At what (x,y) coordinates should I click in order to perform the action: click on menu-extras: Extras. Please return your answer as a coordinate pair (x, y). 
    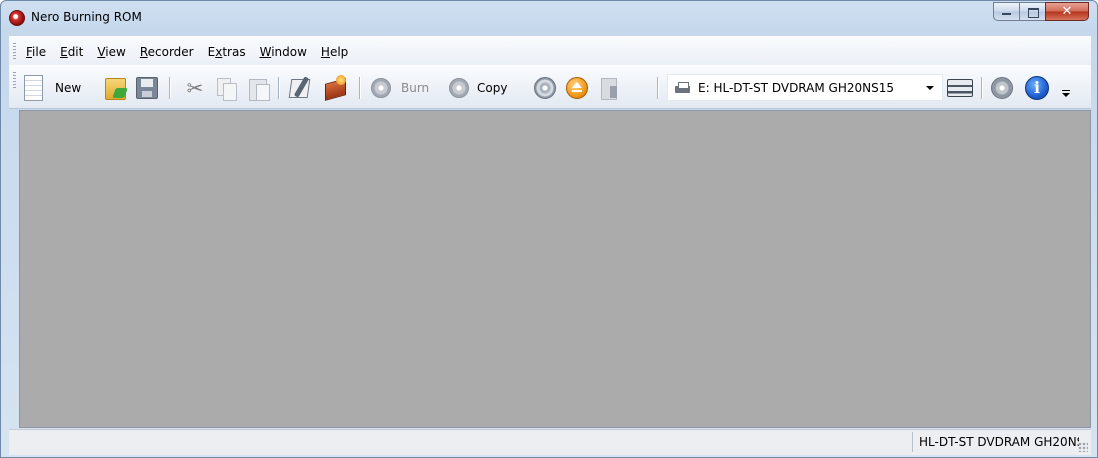
    Looking at the image, I should click on (227, 52).